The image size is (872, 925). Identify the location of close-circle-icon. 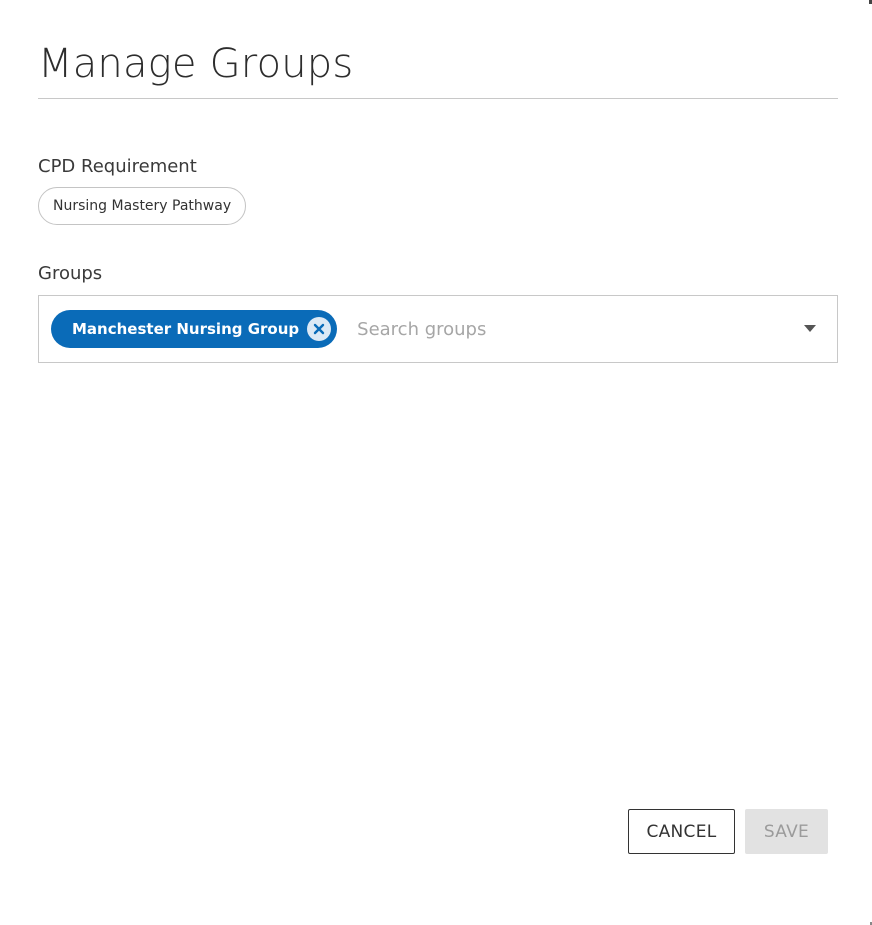
(319, 329).